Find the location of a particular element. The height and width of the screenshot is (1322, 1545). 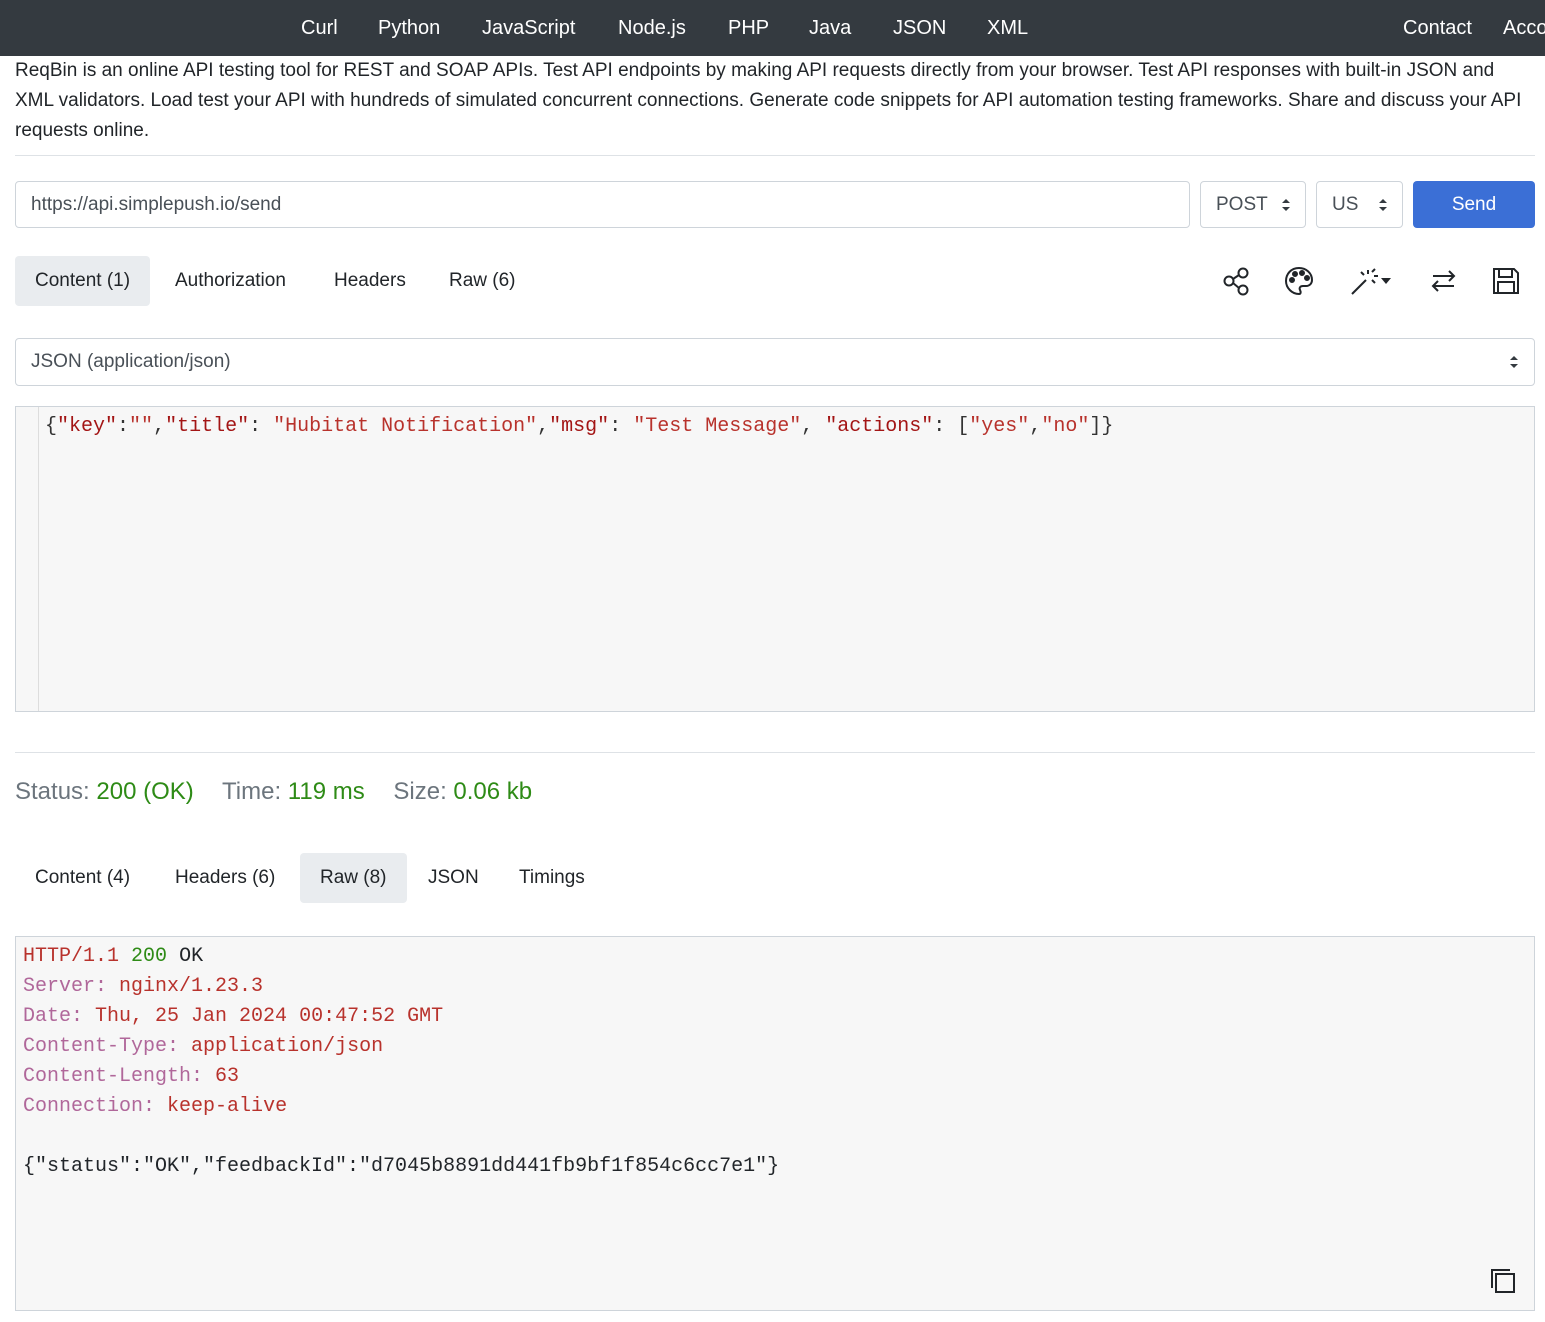

code-token: : [ is located at coordinates (951, 426).